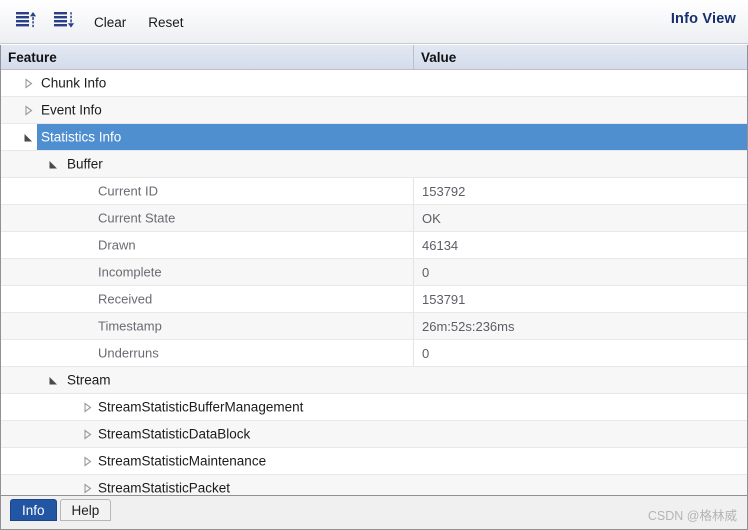 The height and width of the screenshot is (530, 748). I want to click on lines-down-arrow-icon, so click(64, 22).